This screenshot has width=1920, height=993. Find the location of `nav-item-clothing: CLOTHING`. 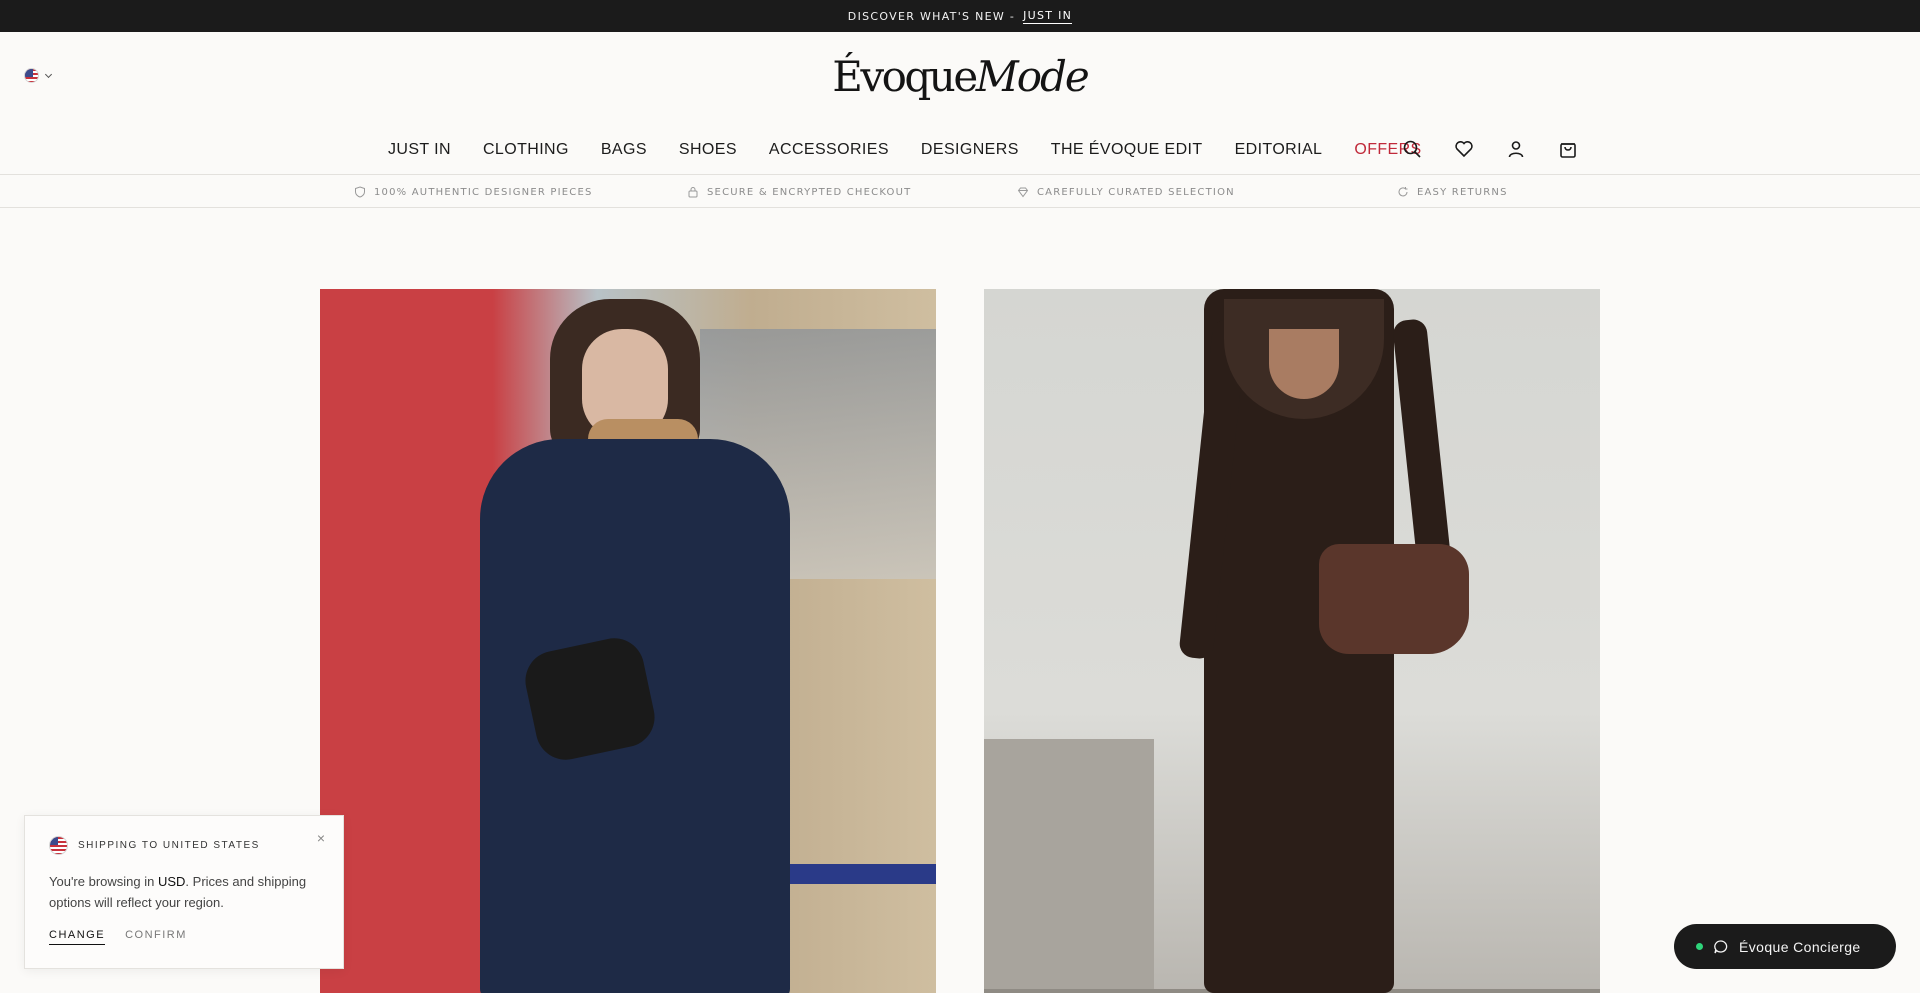

nav-item-clothing: CLOTHING is located at coordinates (526, 150).